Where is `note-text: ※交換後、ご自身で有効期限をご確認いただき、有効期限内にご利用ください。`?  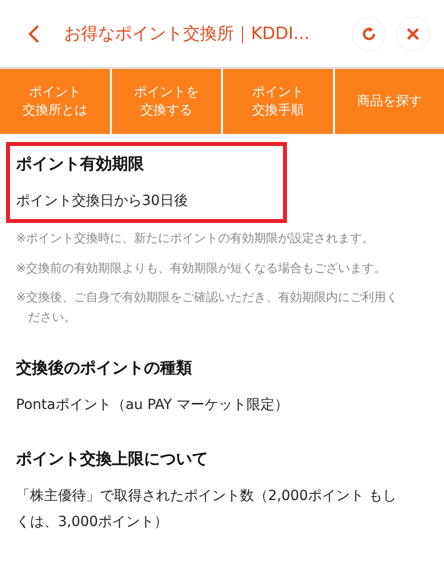
note-text: ※交換後、ご自身で有効期限をご確認いただき、有効期限内にご利用ください。 is located at coordinates (207, 307).